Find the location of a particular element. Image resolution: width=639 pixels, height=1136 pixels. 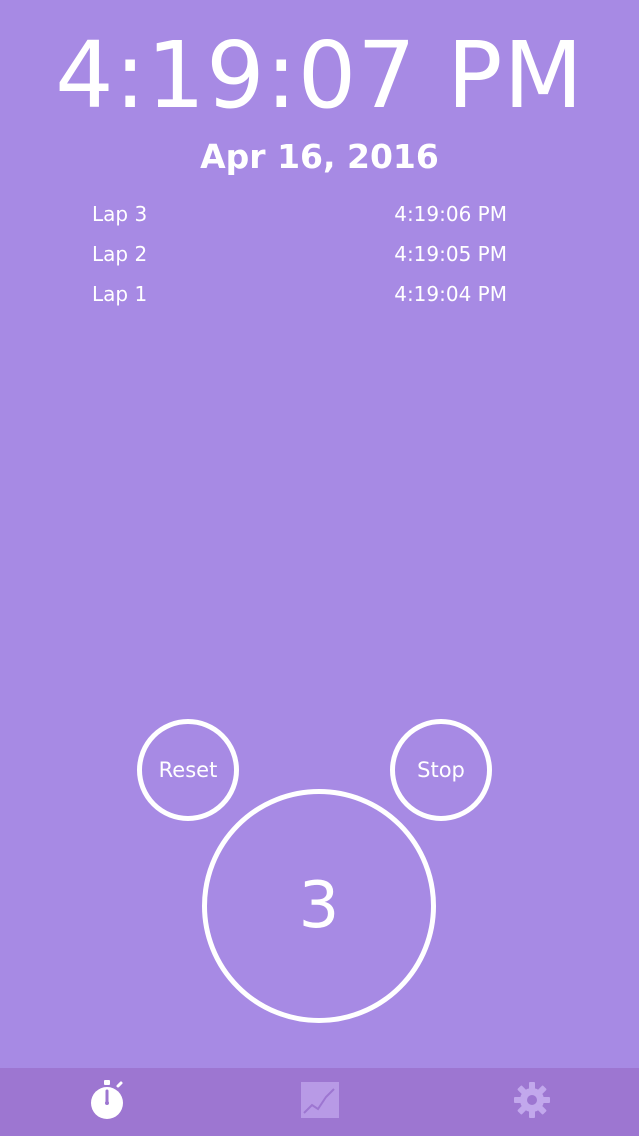

stop-button: Stop is located at coordinates (441, 770).